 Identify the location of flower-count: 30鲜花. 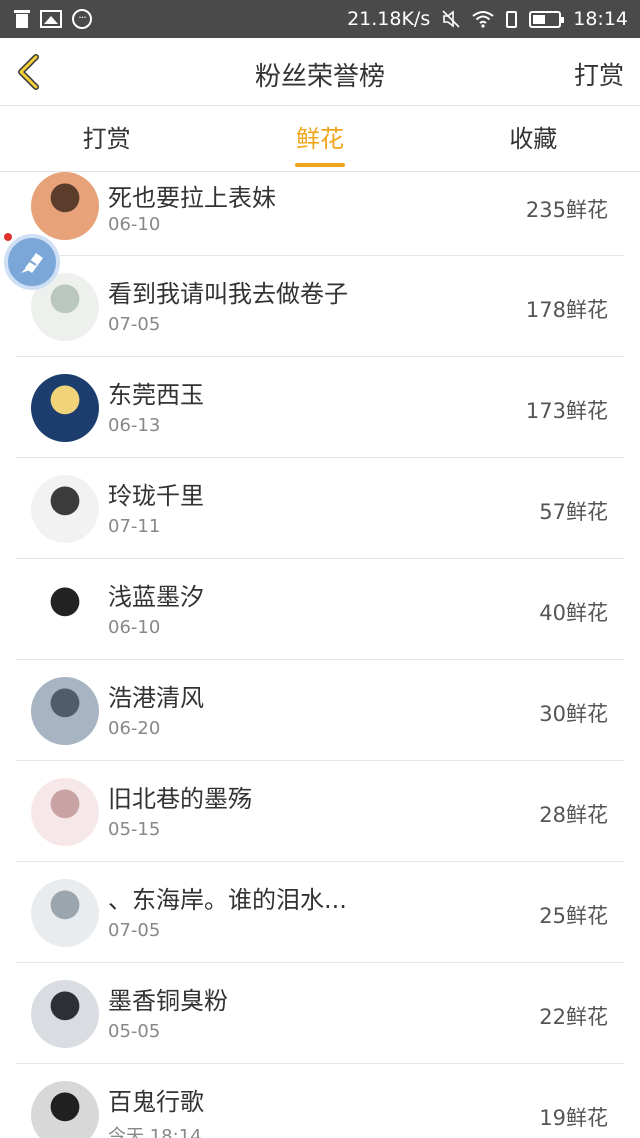
(573, 714).